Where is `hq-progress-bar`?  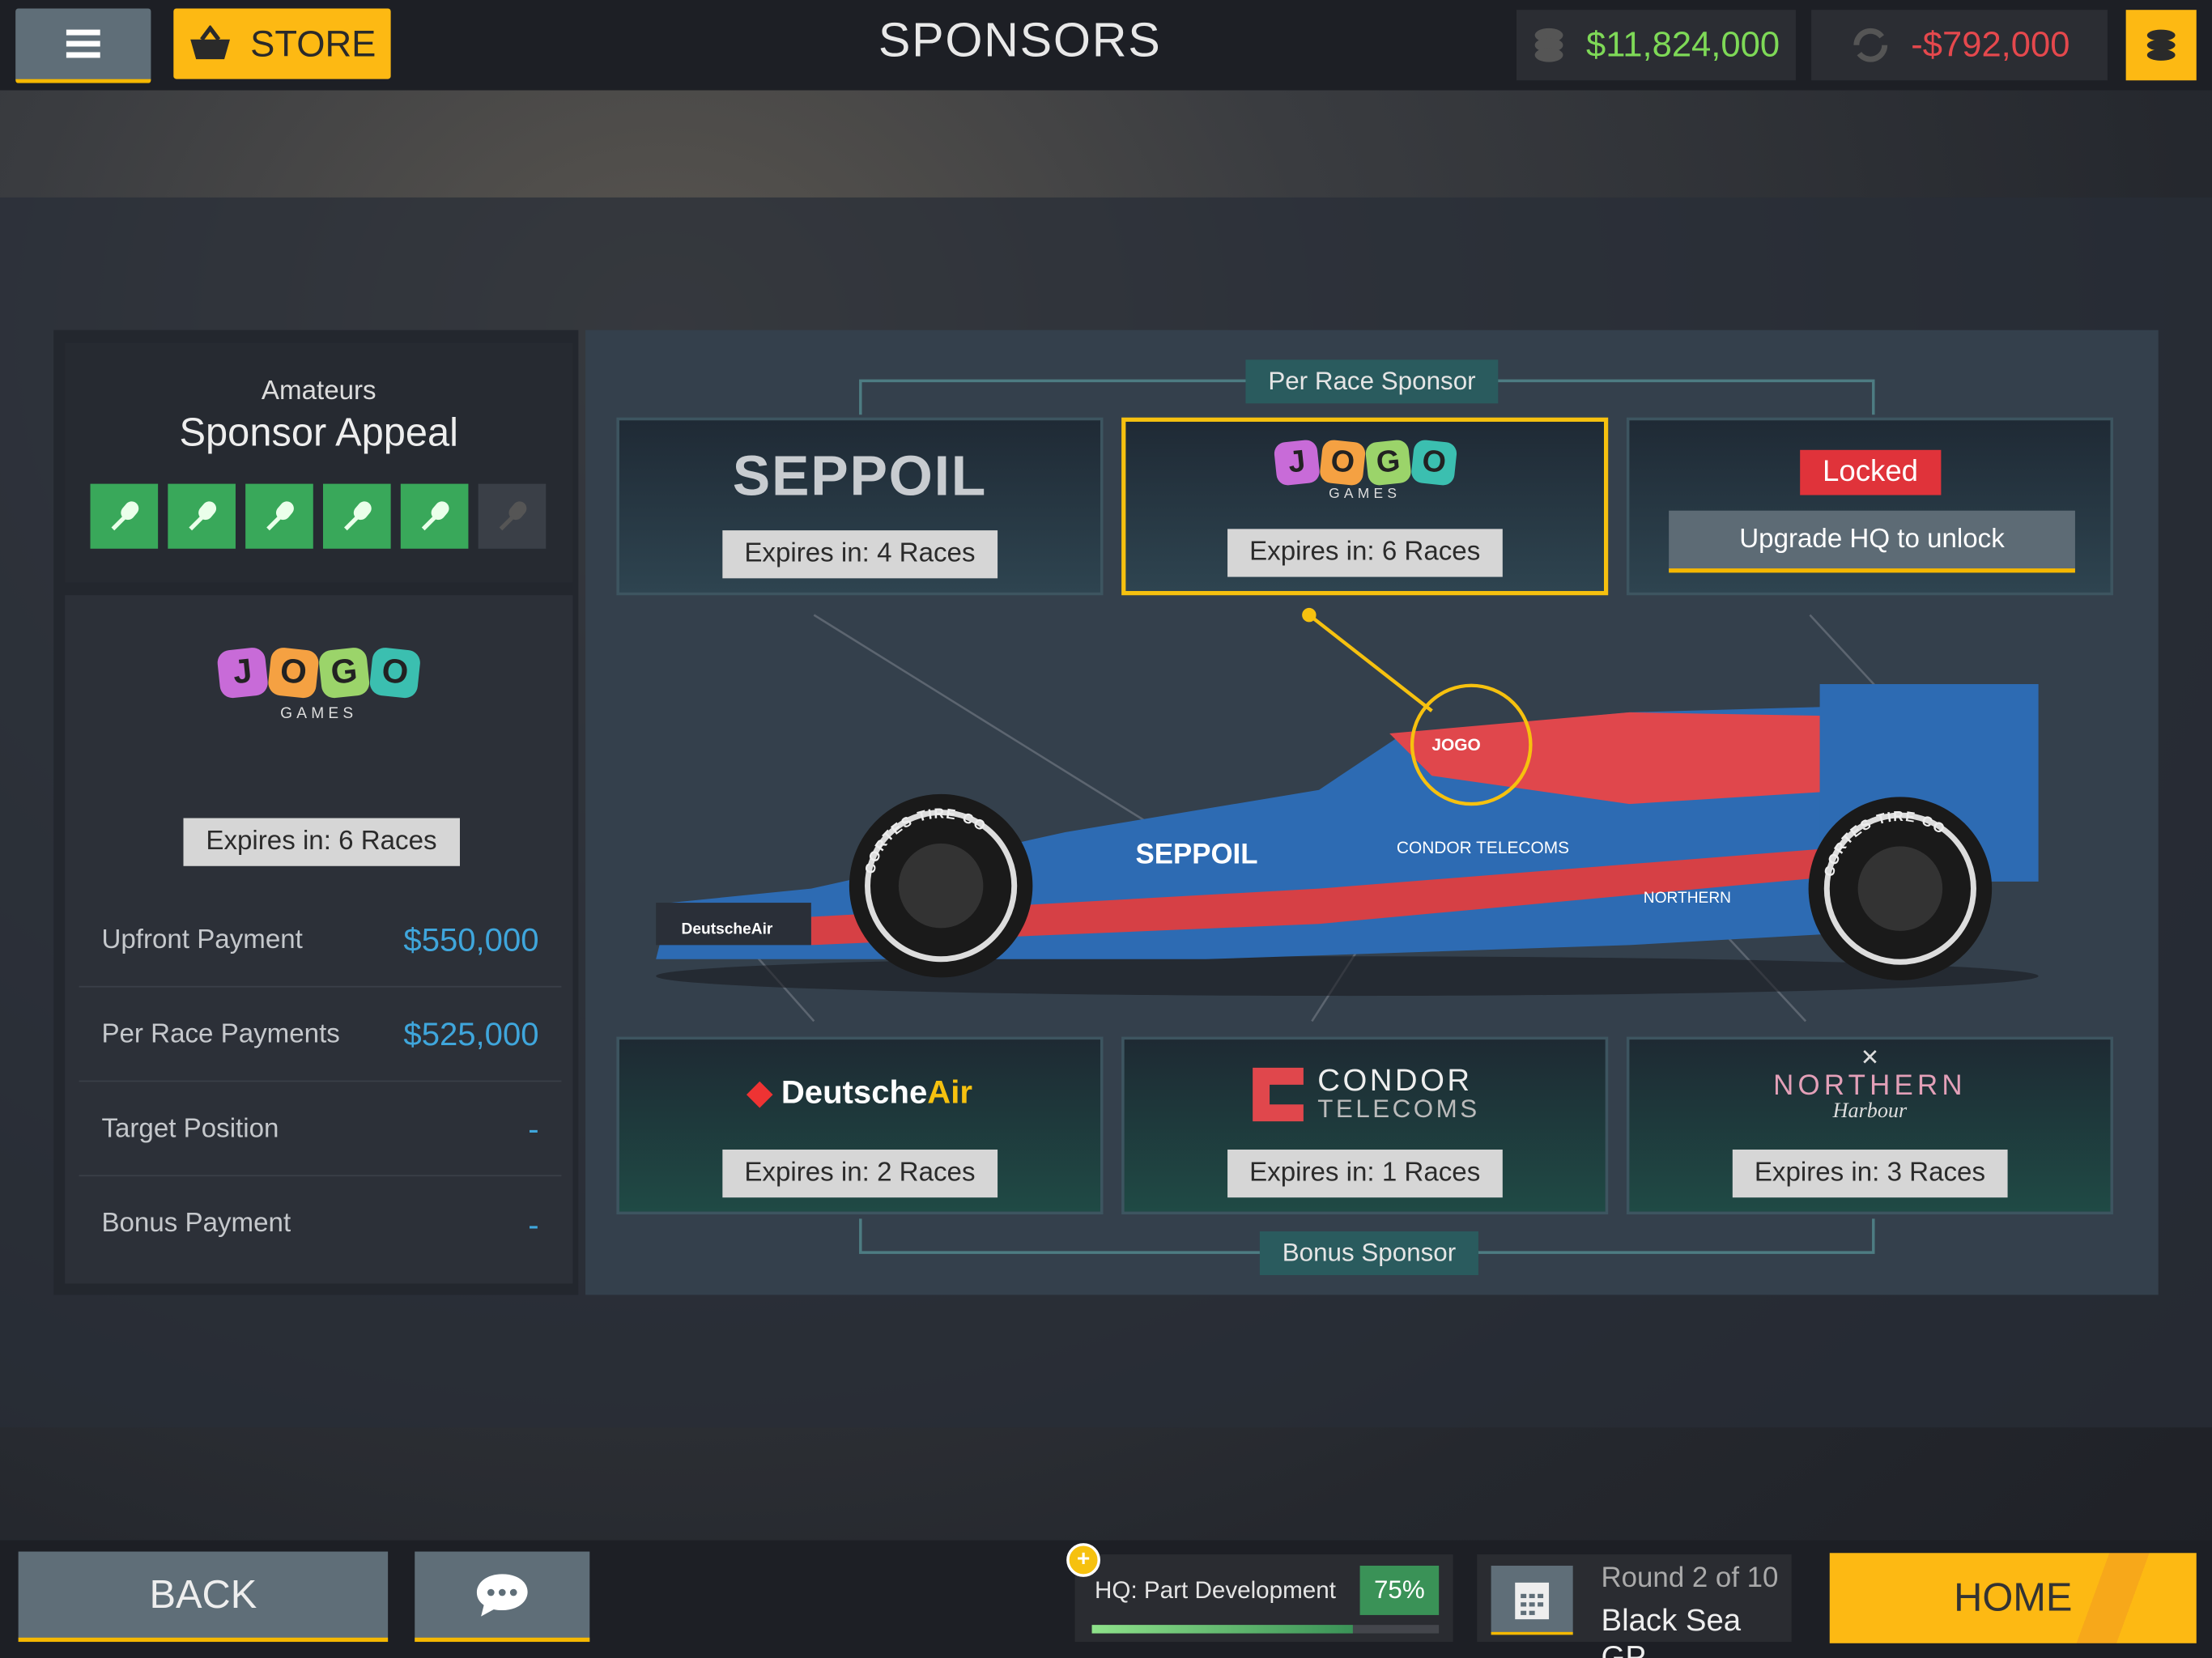 hq-progress-bar is located at coordinates (1265, 1629).